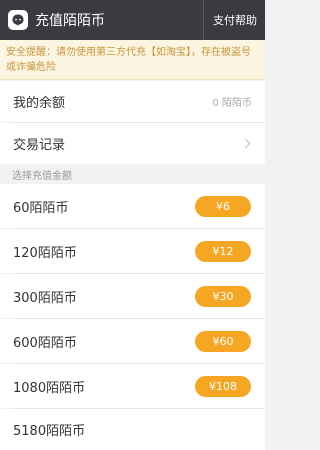 This screenshot has width=320, height=450. I want to click on balance-label: 我的余额, so click(39, 103).